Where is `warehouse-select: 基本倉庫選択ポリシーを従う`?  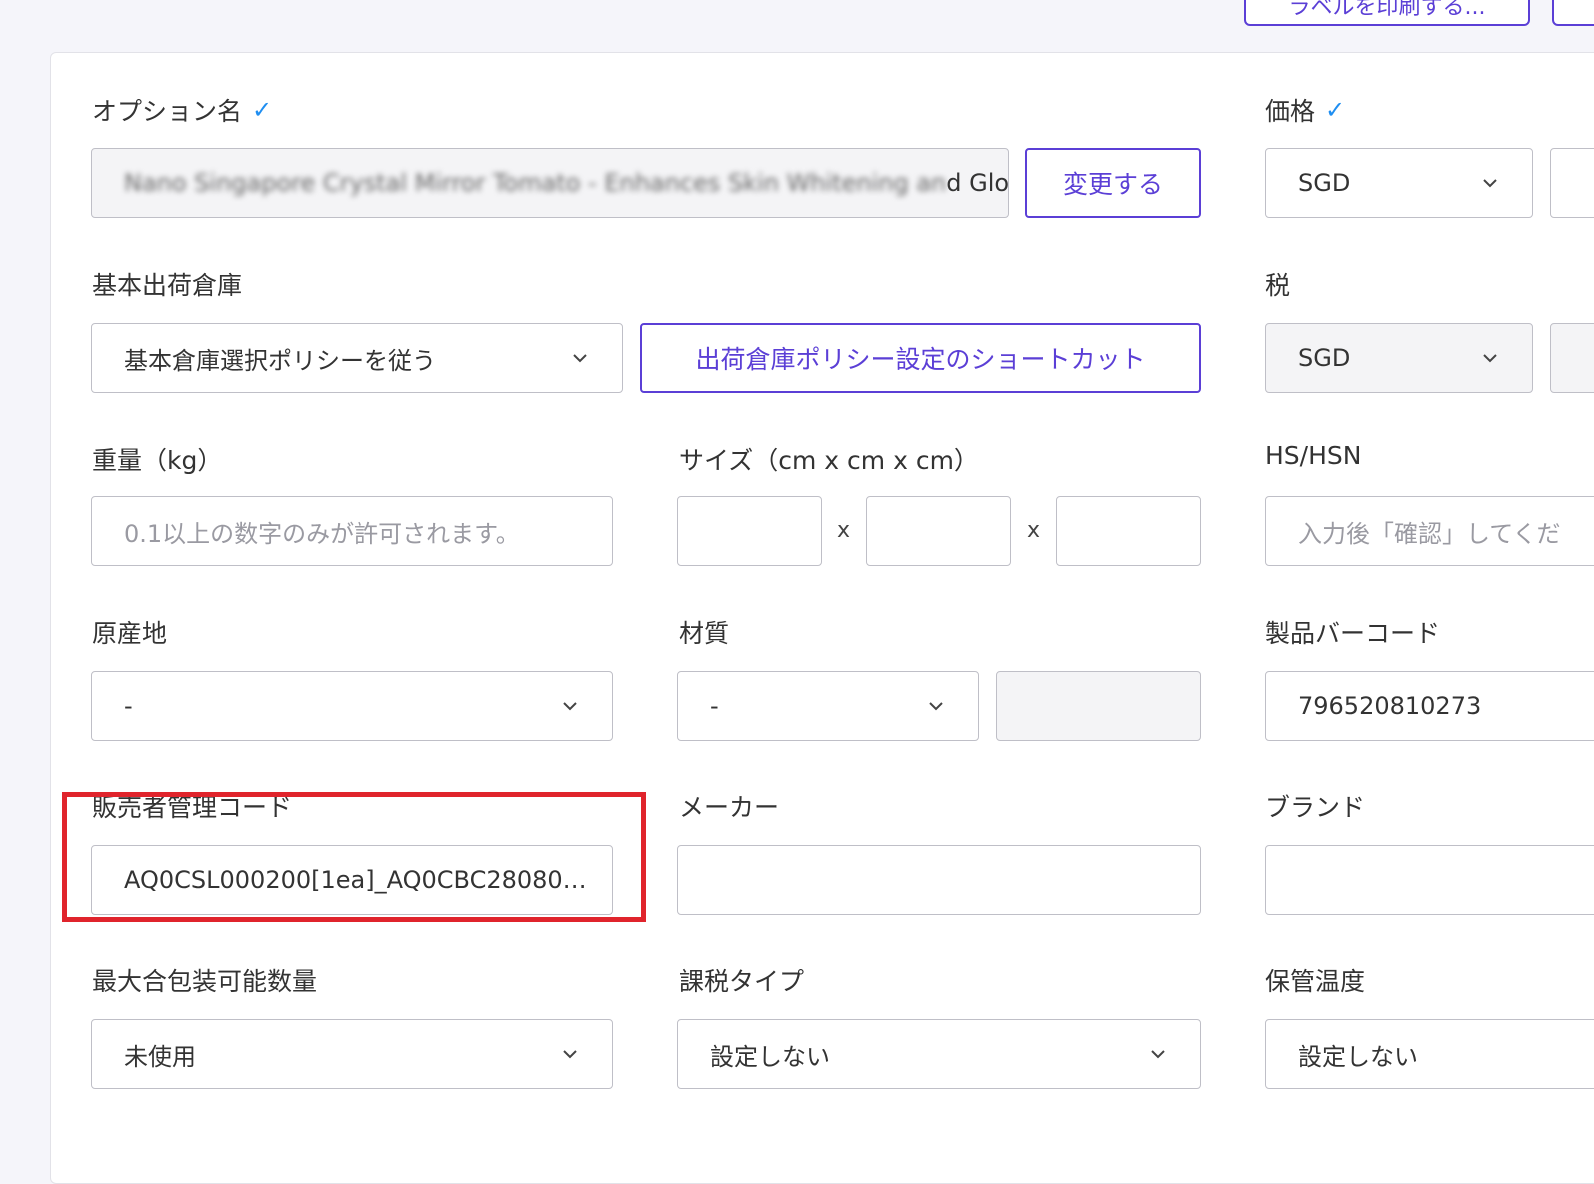 warehouse-select: 基本倉庫選択ポリシーを従う is located at coordinates (357, 358).